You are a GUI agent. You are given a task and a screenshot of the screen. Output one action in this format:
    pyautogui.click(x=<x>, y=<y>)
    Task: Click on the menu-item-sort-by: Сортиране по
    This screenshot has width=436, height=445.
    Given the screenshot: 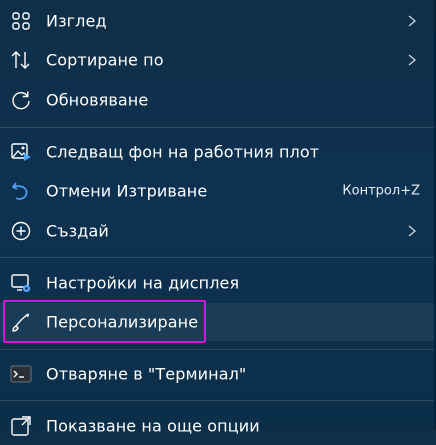 What is the action you would take?
    pyautogui.click(x=217, y=60)
    